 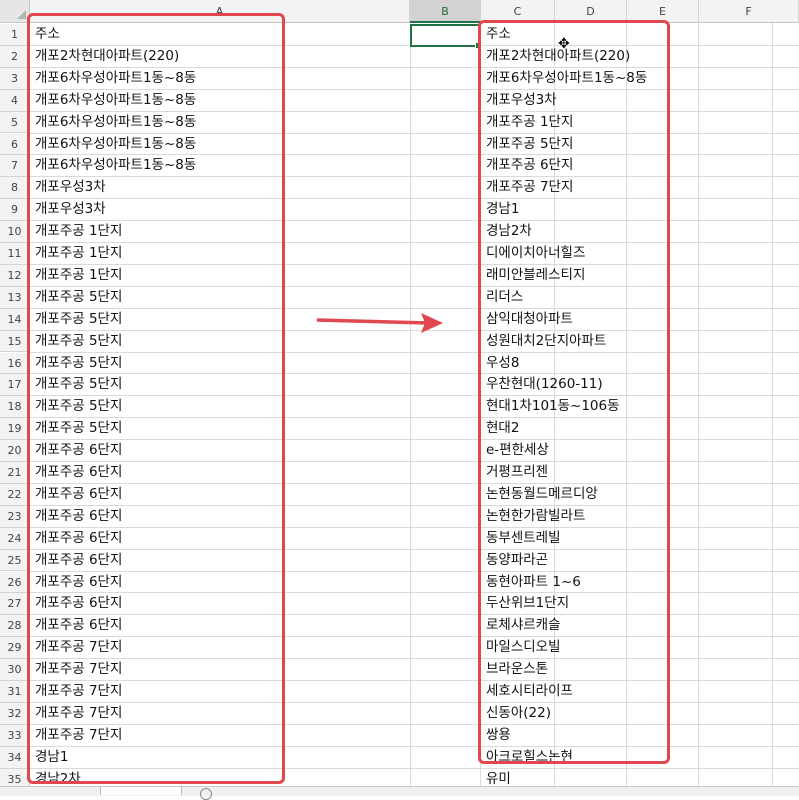 What do you see at coordinates (15, 538) in the screenshot?
I see `row-header: 24` at bounding box center [15, 538].